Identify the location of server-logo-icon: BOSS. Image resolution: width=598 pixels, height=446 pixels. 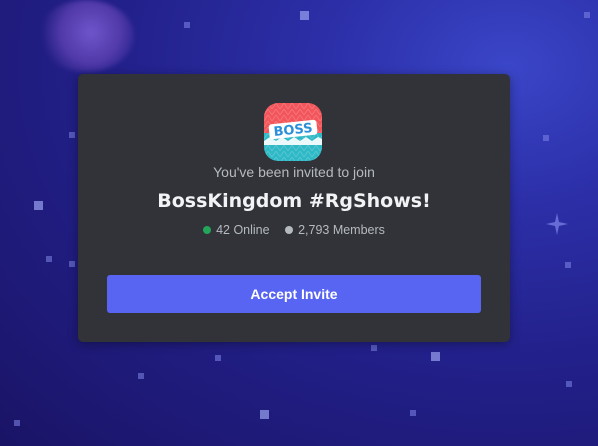
(293, 132).